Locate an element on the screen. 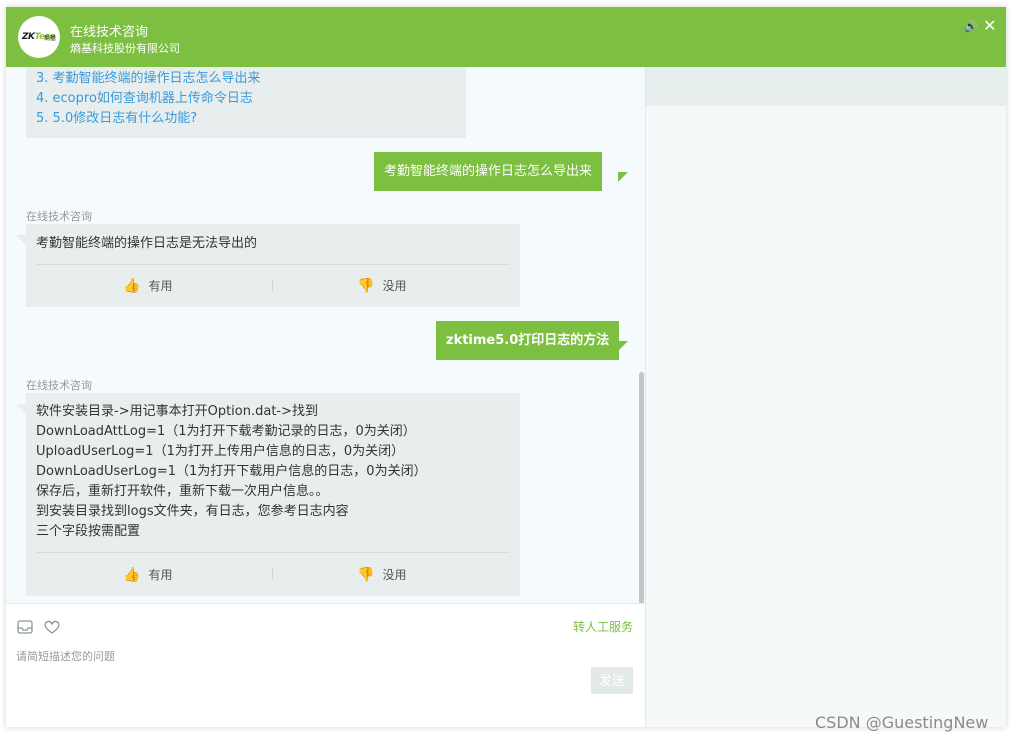  logo-subtext: 熵基 is located at coordinates (50, 38).